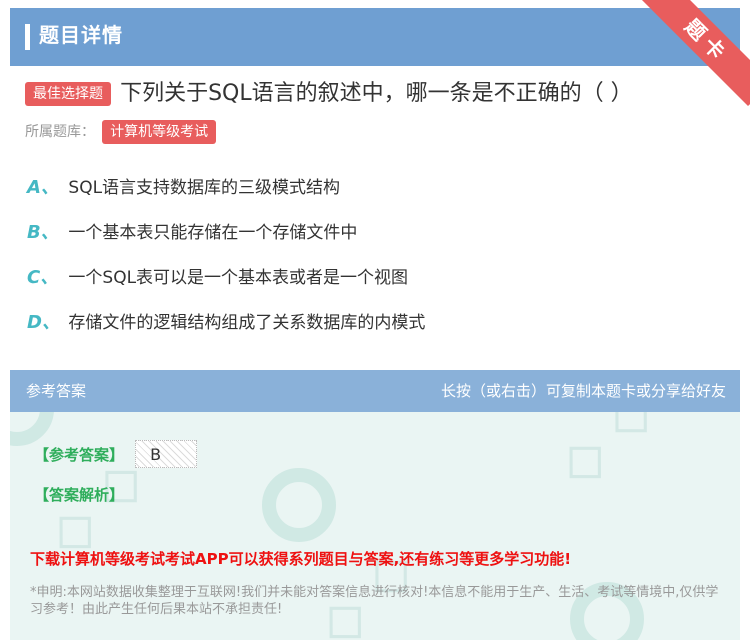 The width and height of the screenshot is (750, 640). I want to click on option-text: 一个SQL表可以是一个基本表或者是一个视图, so click(238, 278).